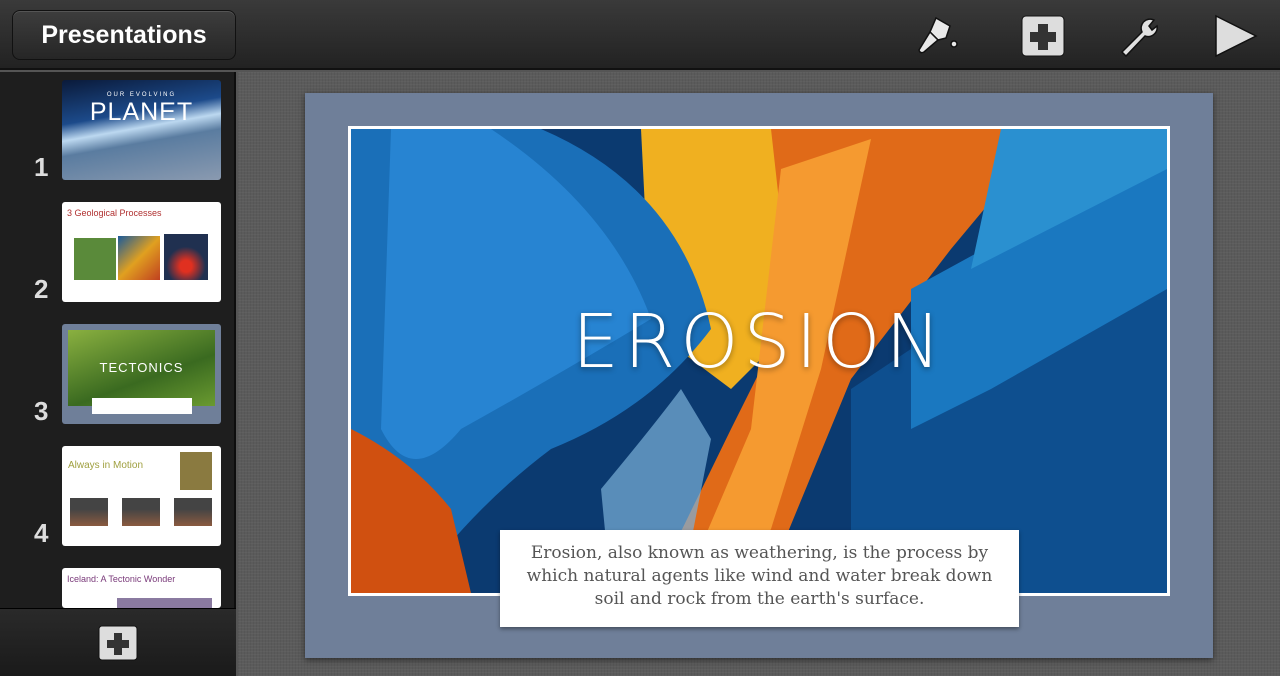 The image size is (1280, 676). What do you see at coordinates (1235, 36) in the screenshot?
I see `play-icon` at bounding box center [1235, 36].